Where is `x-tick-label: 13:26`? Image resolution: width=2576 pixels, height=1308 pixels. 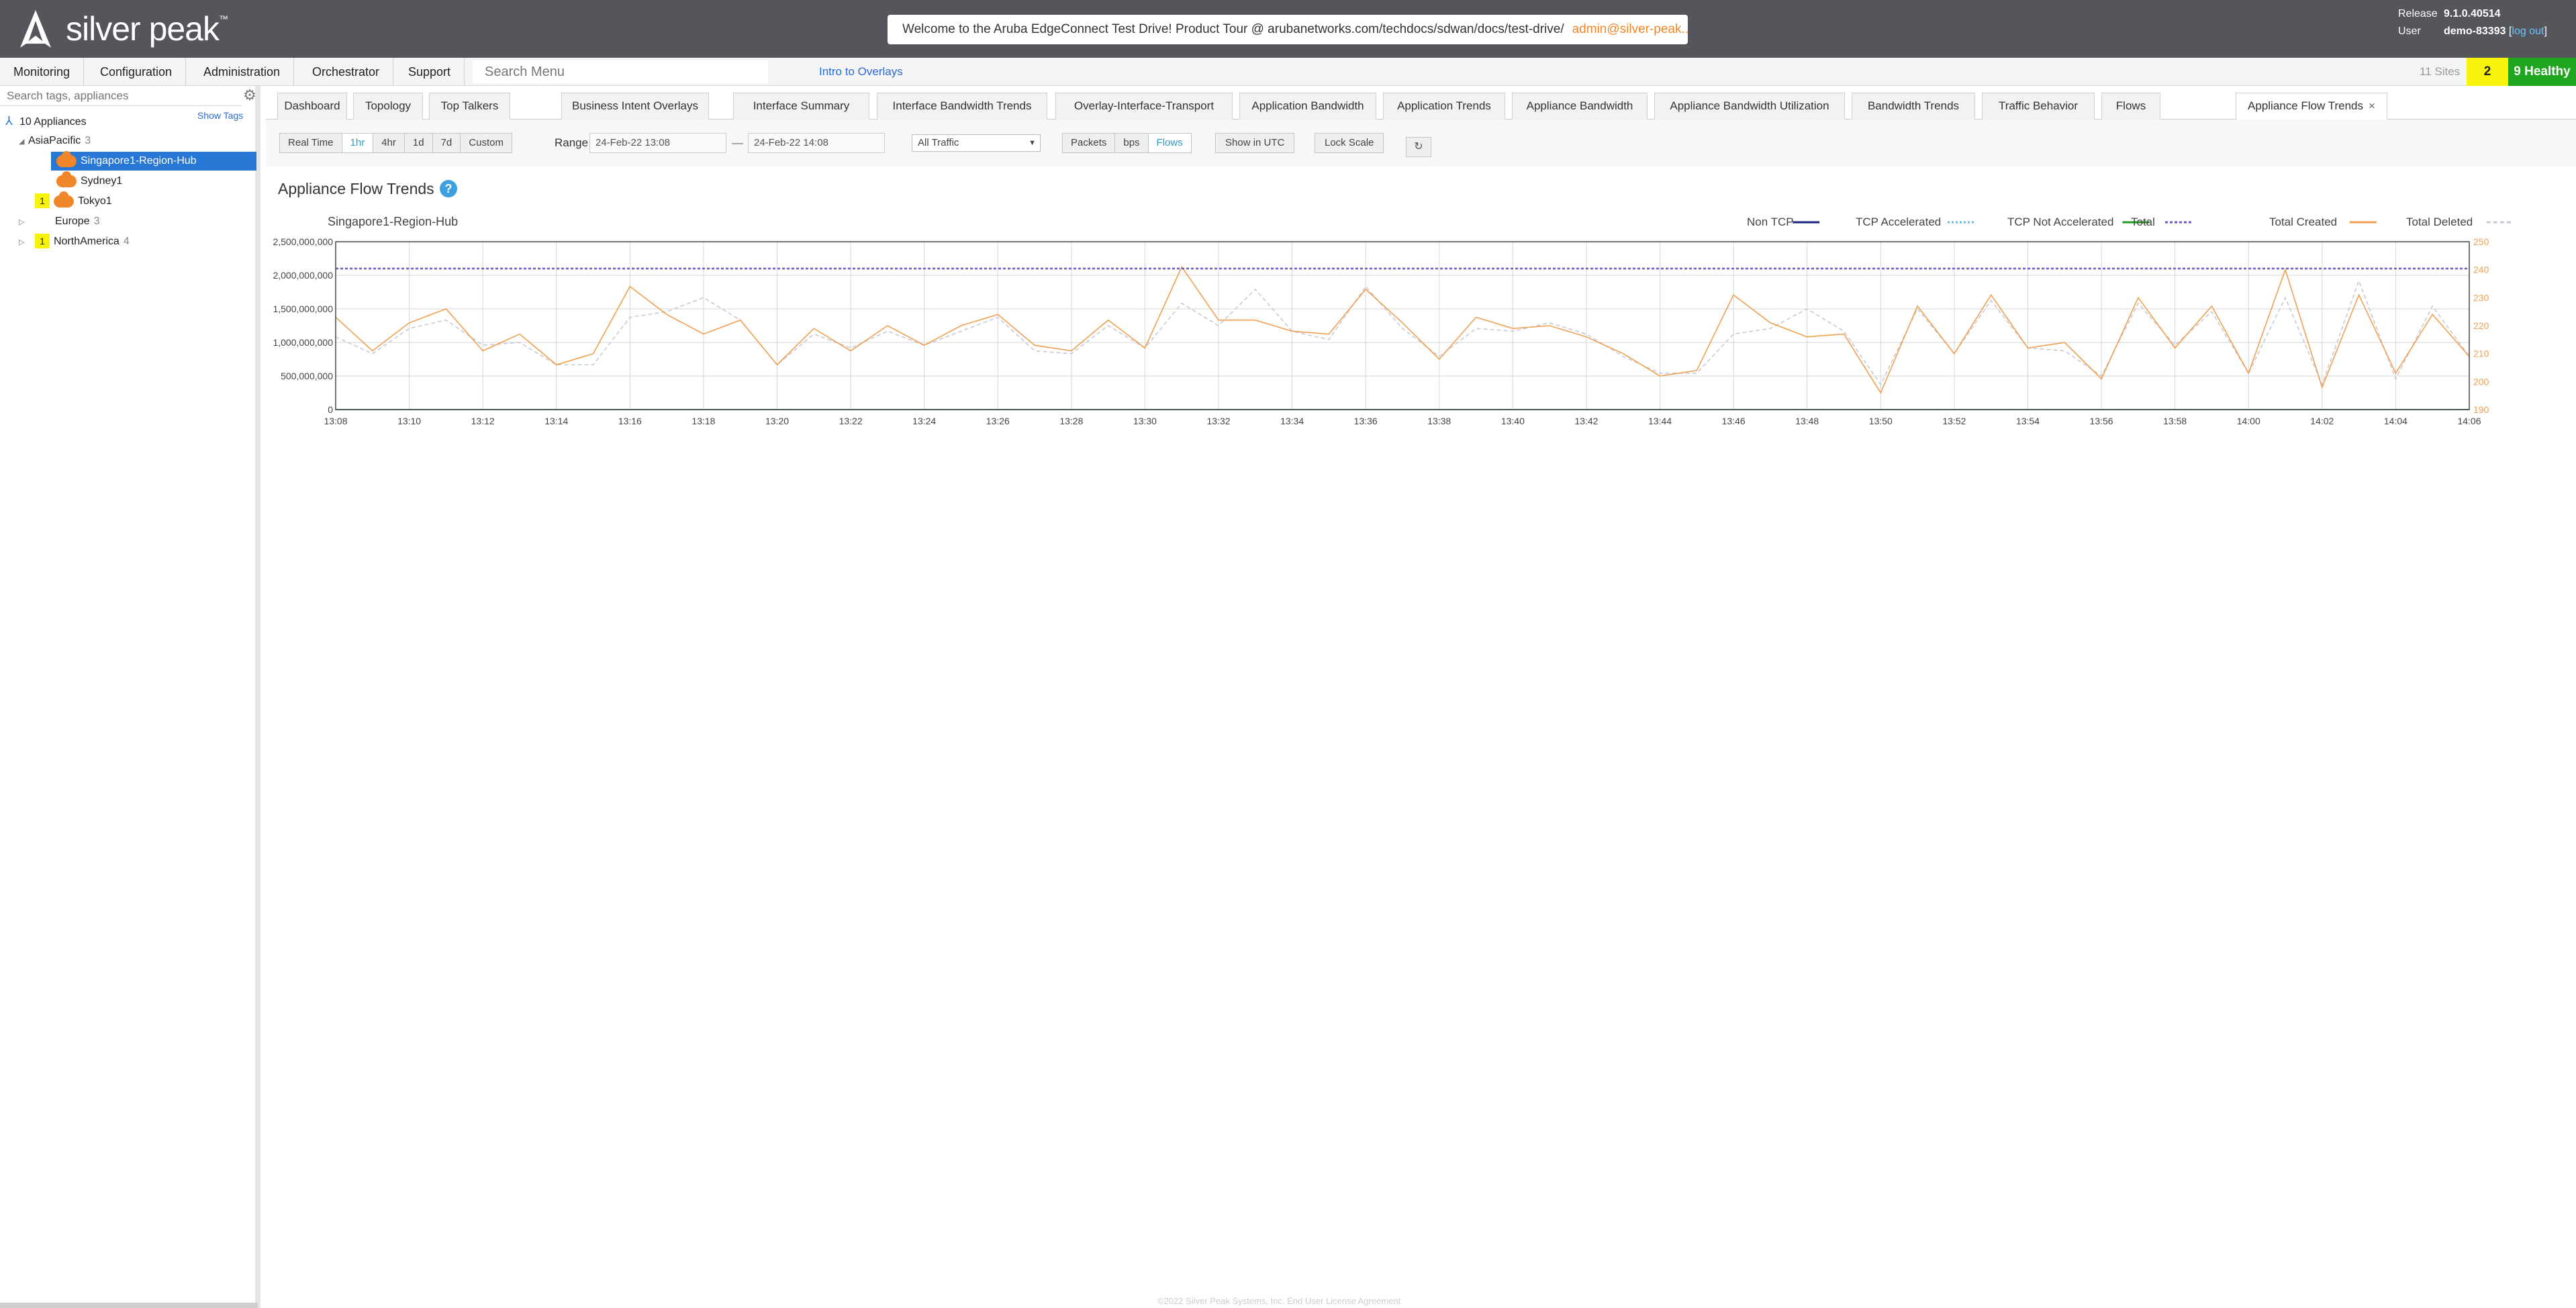 x-tick-label: 13:26 is located at coordinates (998, 421).